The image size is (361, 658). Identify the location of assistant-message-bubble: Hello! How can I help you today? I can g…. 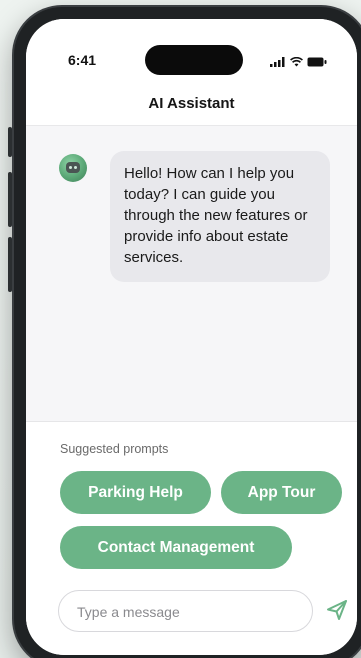
(220, 216).